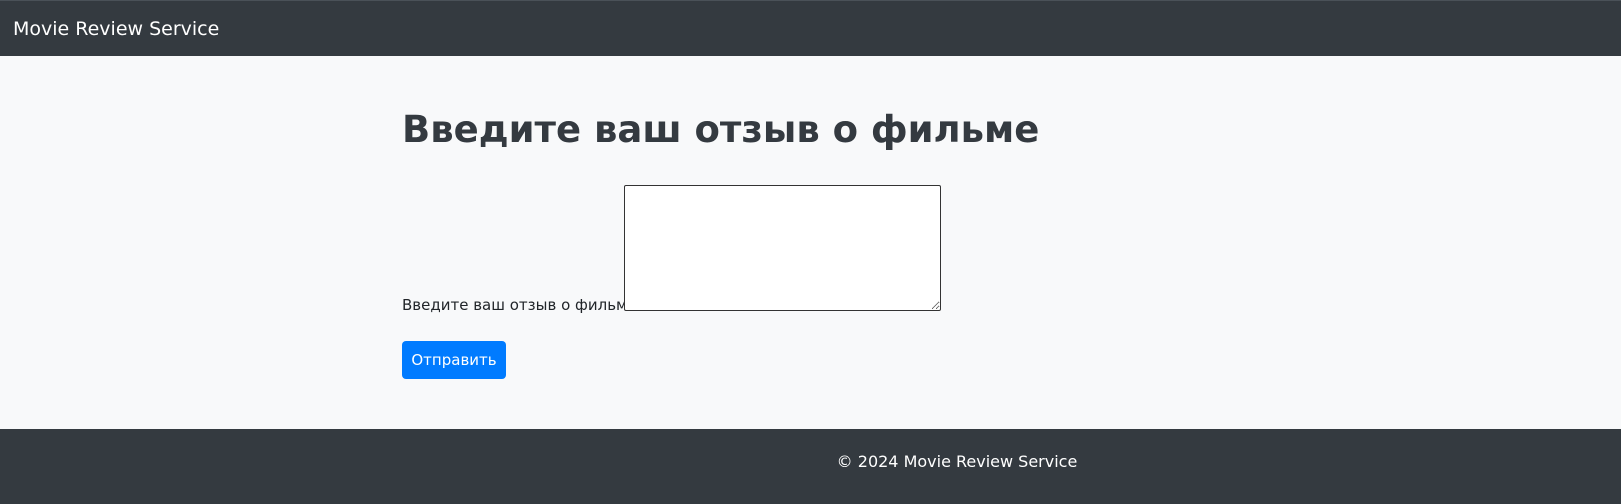  What do you see at coordinates (810, 466) in the screenshot?
I see `footer: © 2024 Movie Review Service` at bounding box center [810, 466].